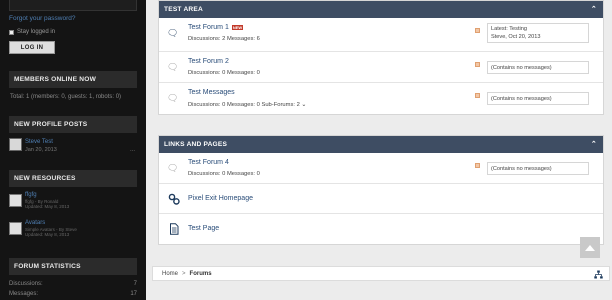 This screenshot has width=612, height=300. What do you see at coordinates (195, 144) in the screenshot?
I see `category-title: LINKS AND PAGES` at bounding box center [195, 144].